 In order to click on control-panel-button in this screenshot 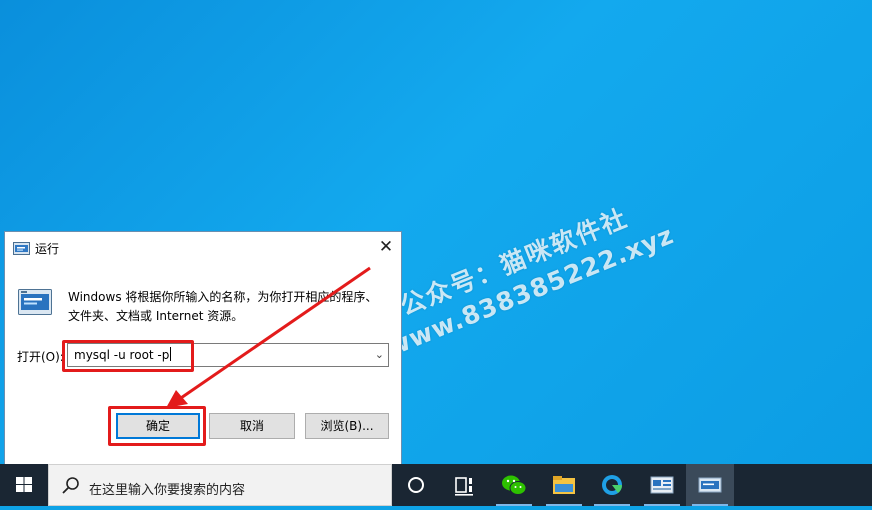, I will do `click(662, 485)`.